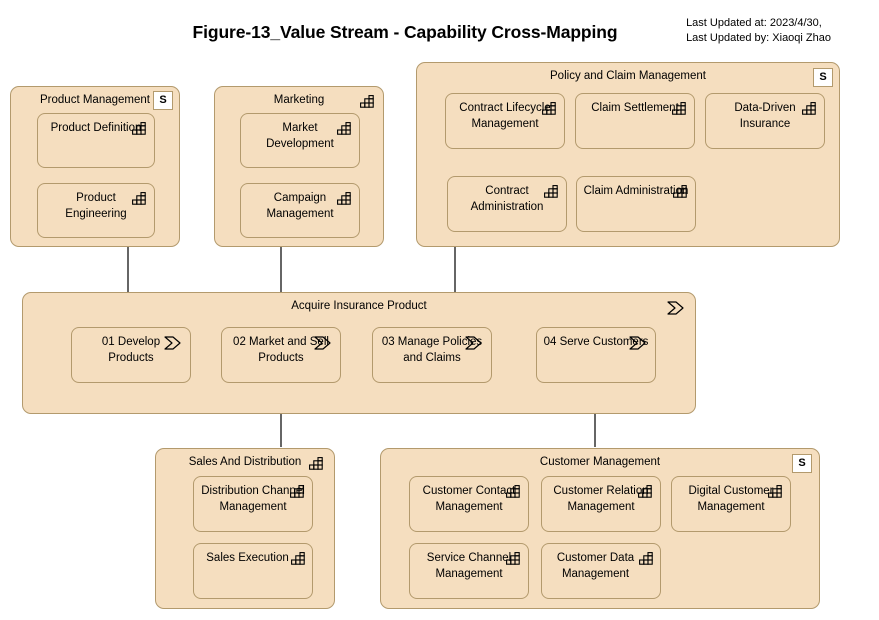 Image resolution: width=879 pixels, height=620 pixels. I want to click on element-claim-administration: Claim Administration, so click(636, 204).